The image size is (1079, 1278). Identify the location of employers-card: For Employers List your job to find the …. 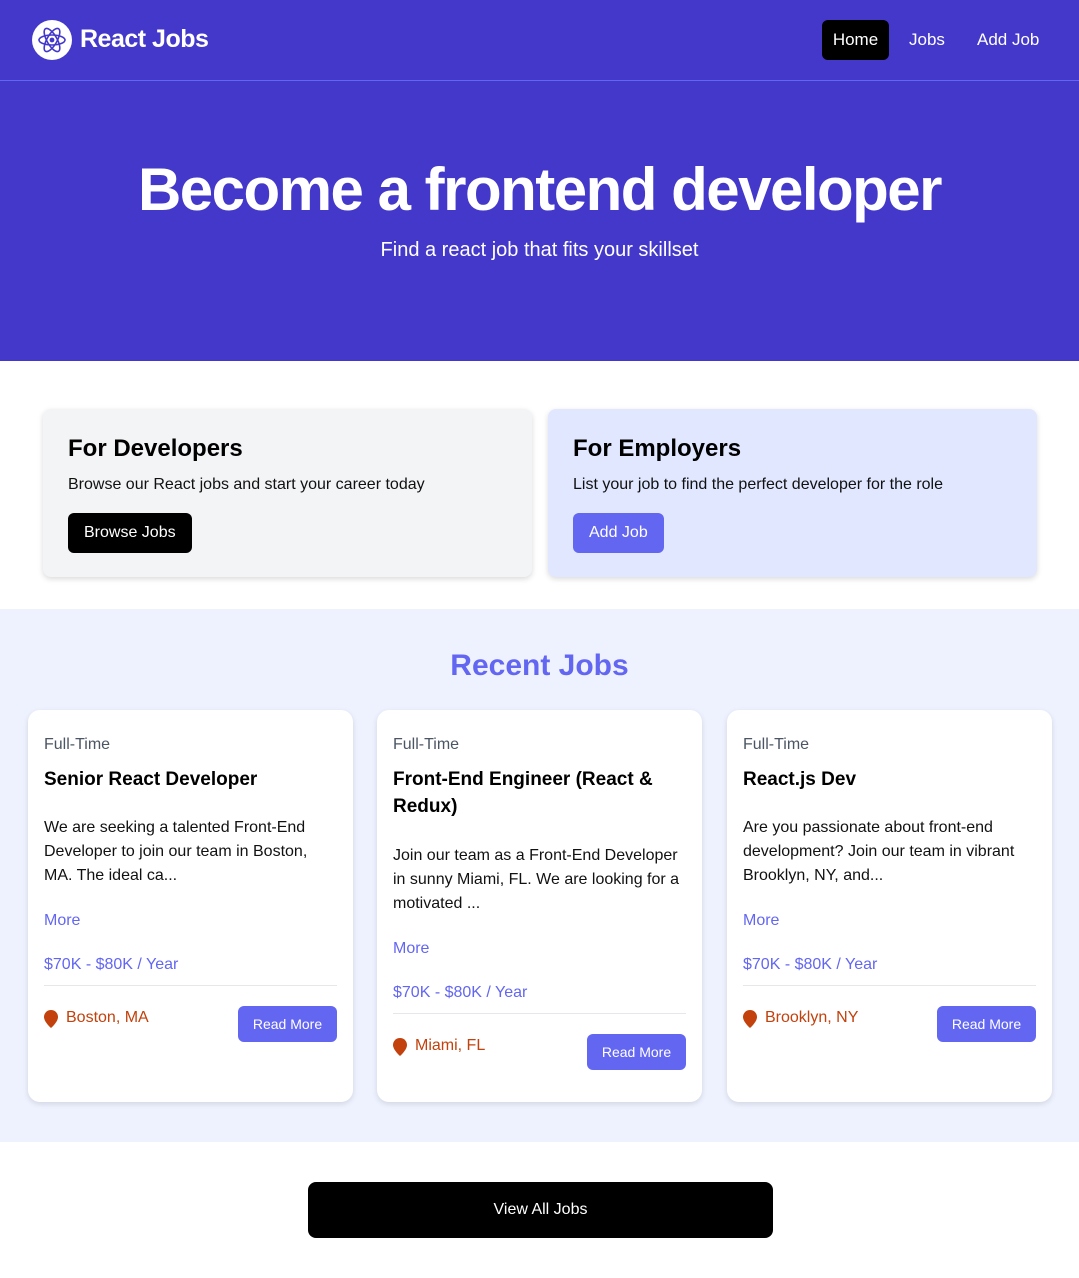
(792, 493).